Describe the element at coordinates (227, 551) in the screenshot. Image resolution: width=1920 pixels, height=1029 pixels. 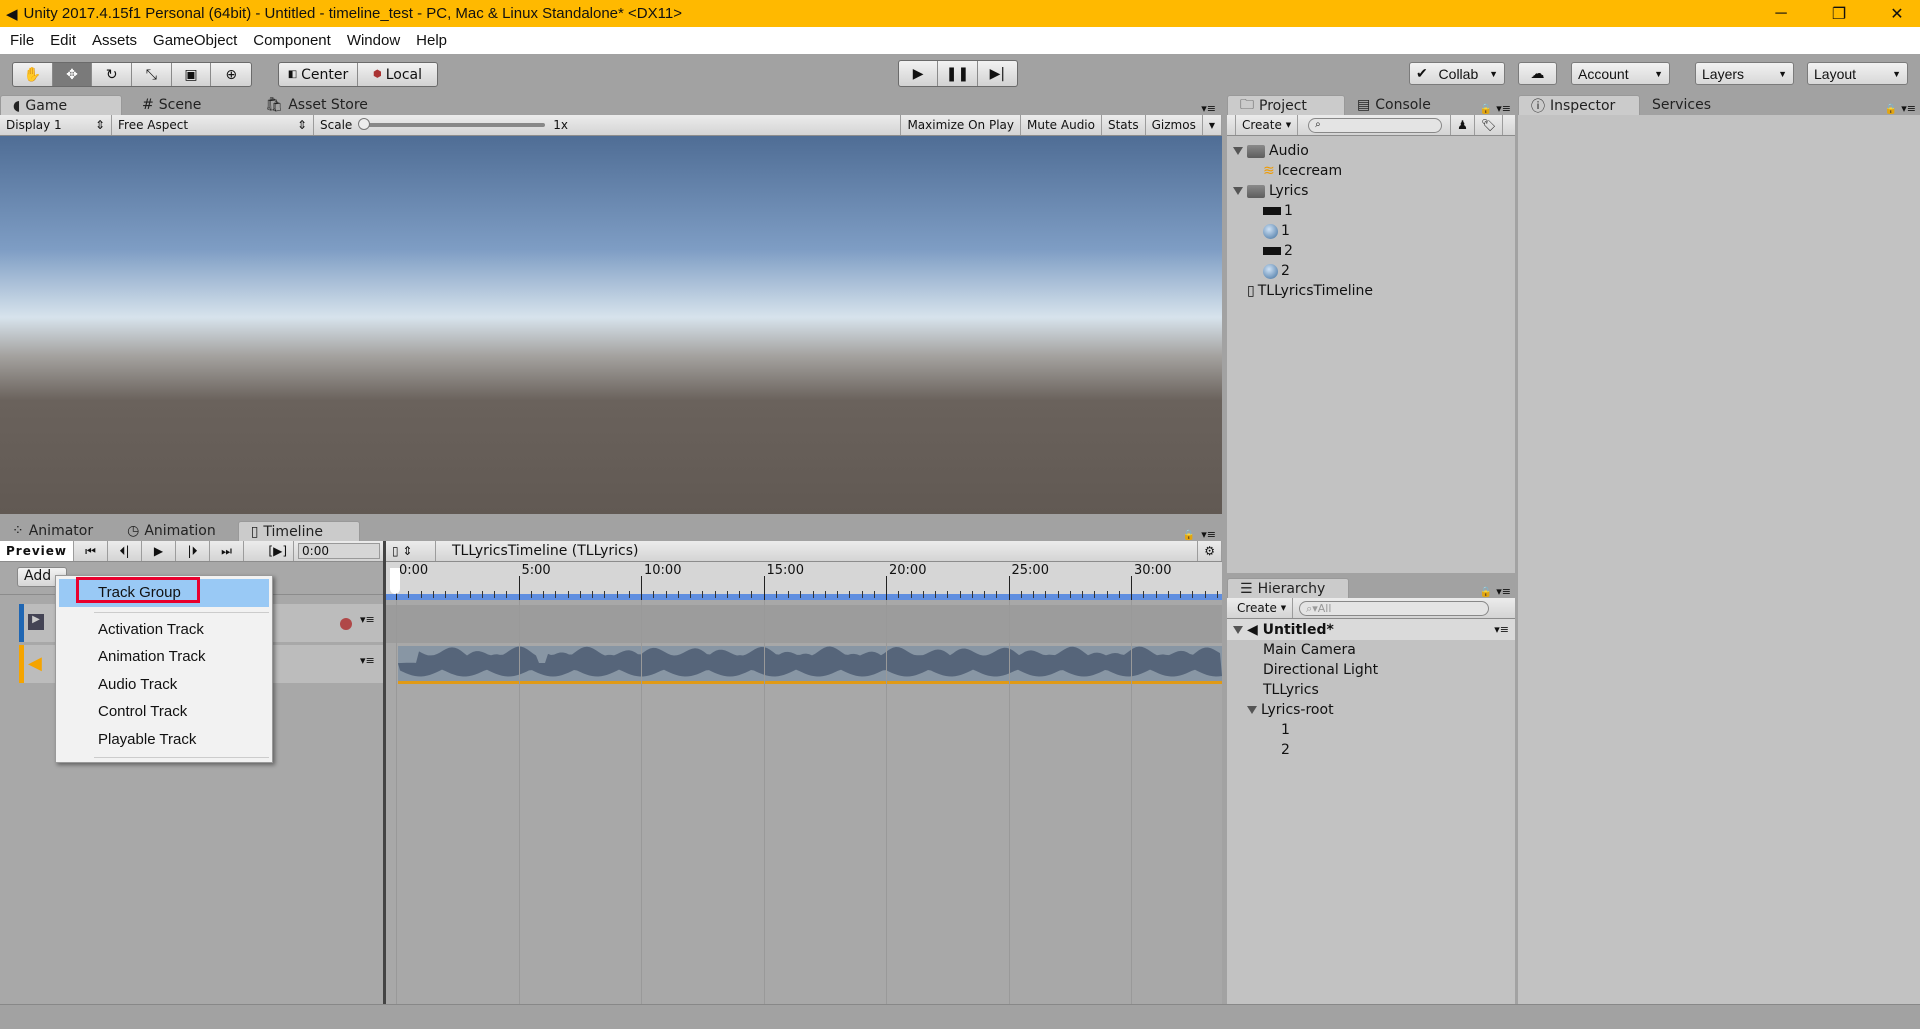
I see `goto-end-button: ⏭` at that location.